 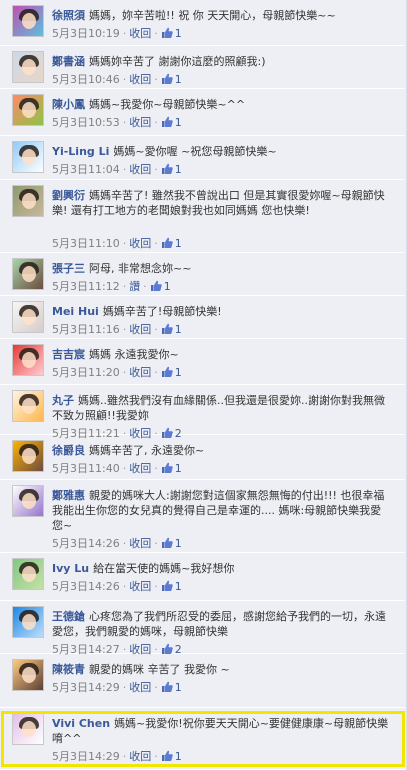 What do you see at coordinates (81, 723) in the screenshot?
I see `author-link: Vivi Chen` at bounding box center [81, 723].